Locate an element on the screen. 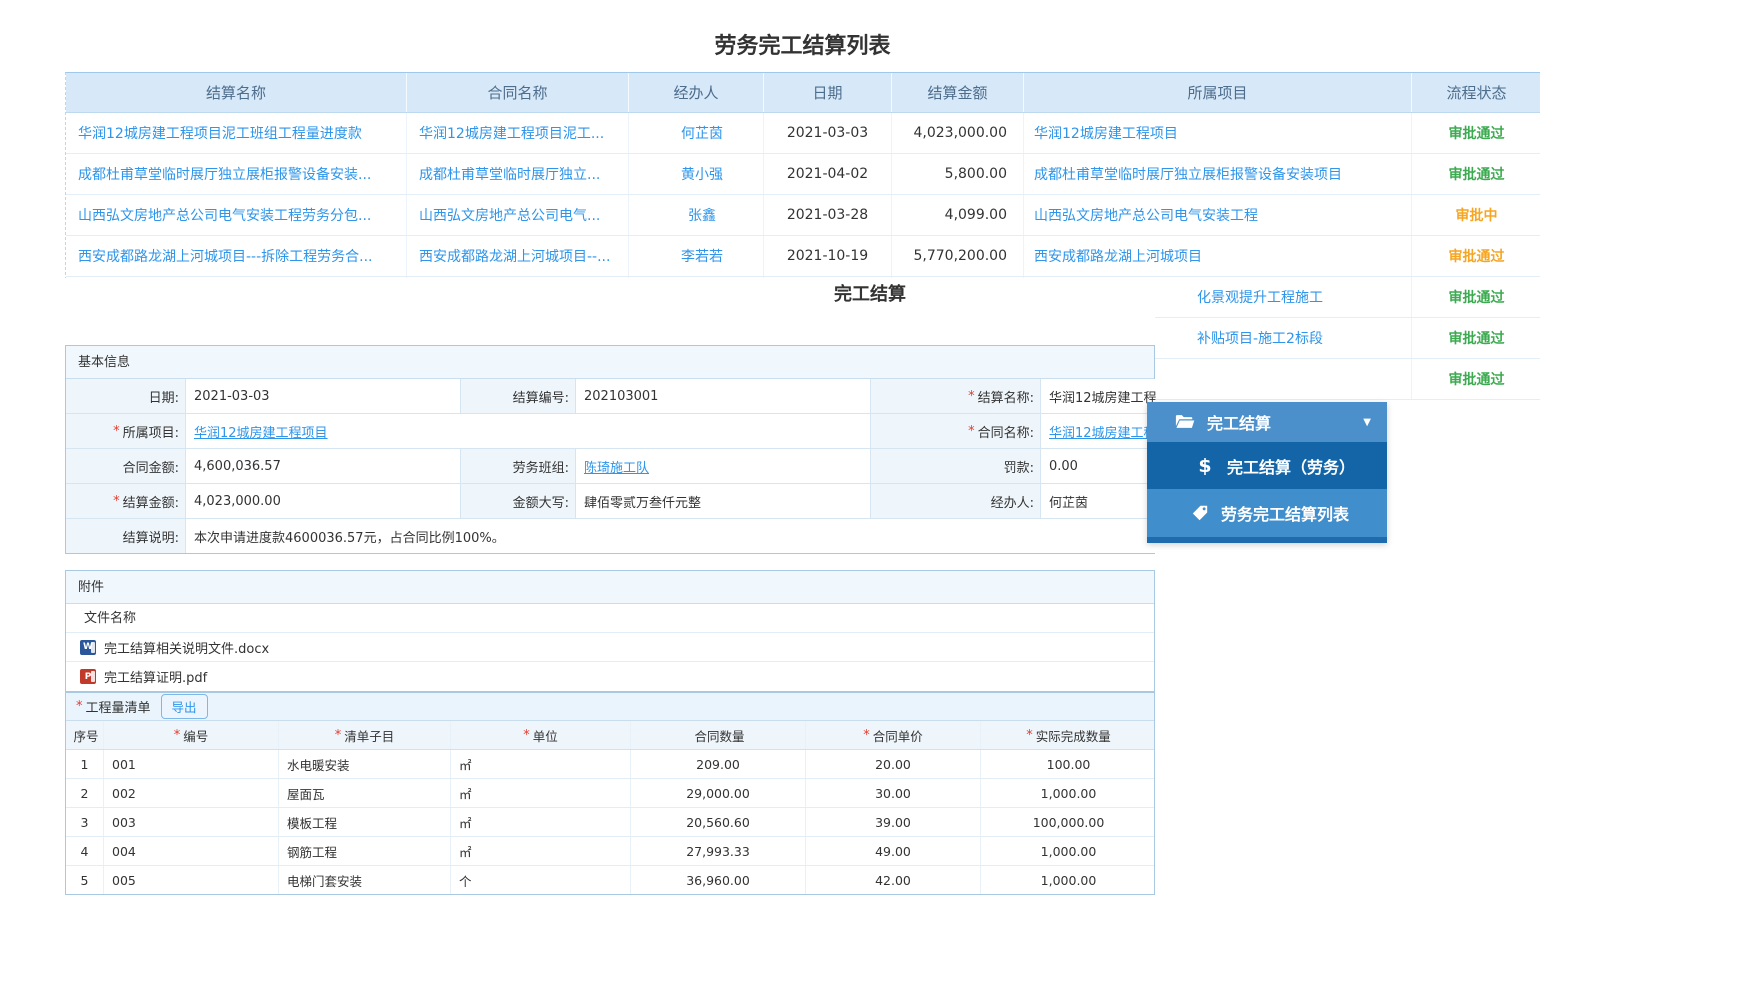  boq-col-actual-qty: * 实际完成数量 is located at coordinates (1068, 735).